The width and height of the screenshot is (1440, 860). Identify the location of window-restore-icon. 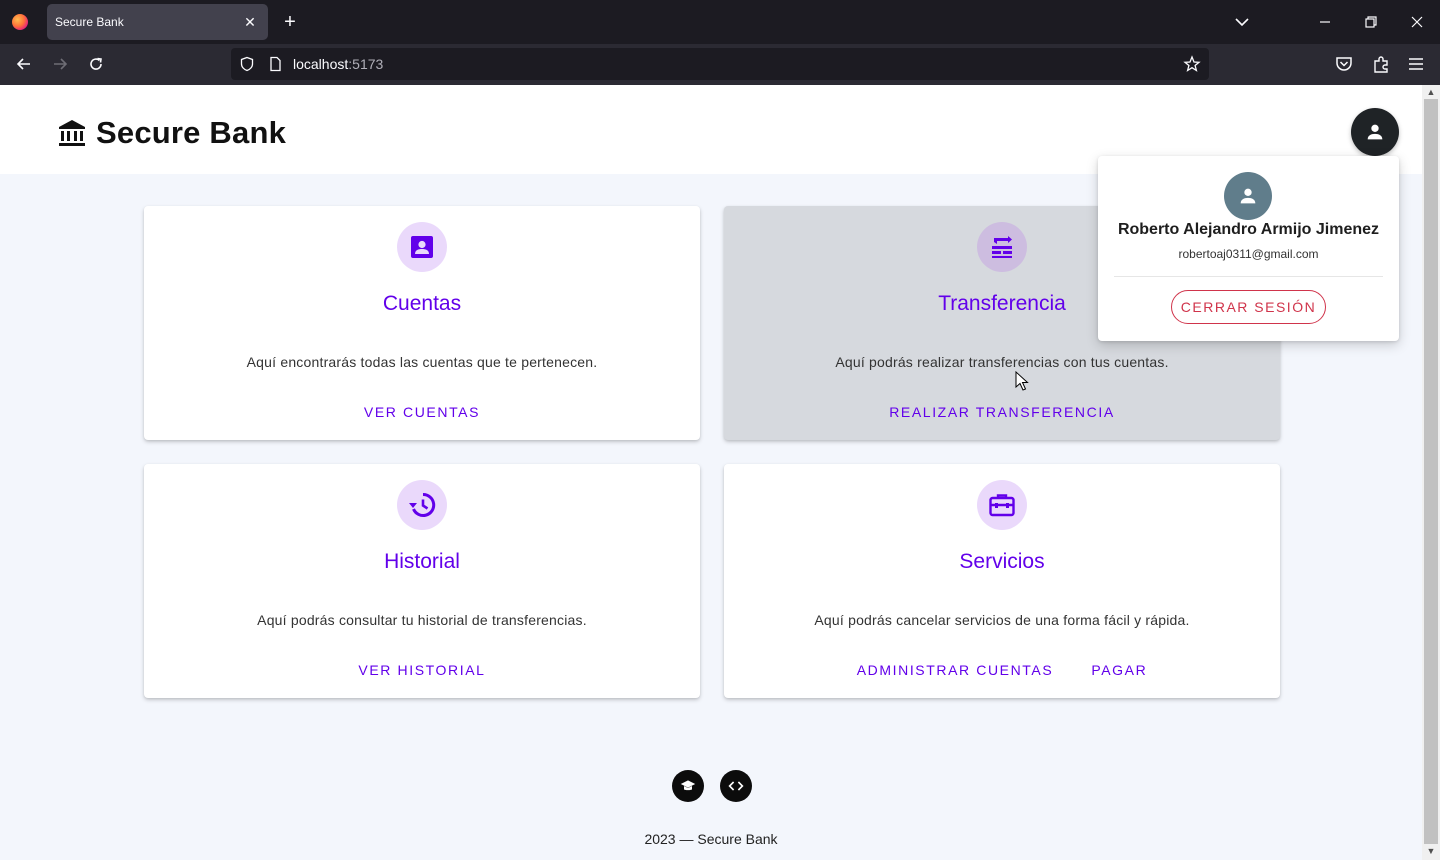
(1371, 22).